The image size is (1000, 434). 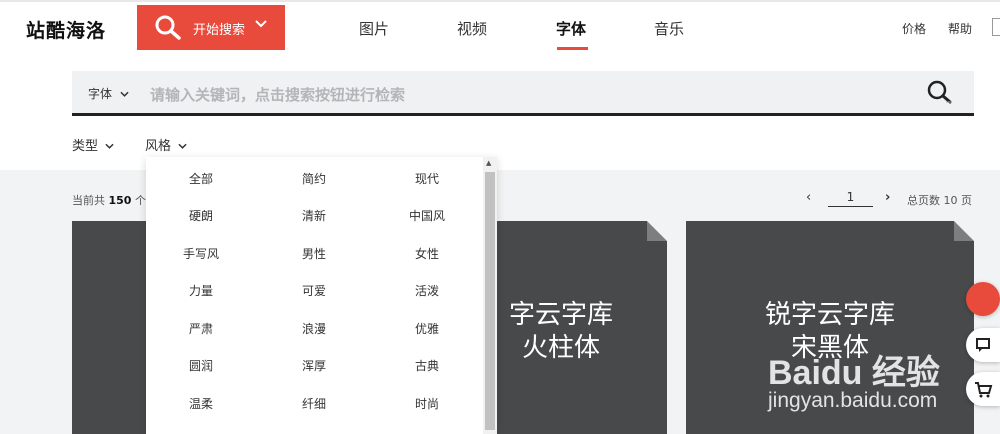 I want to click on style-option: 圆润, so click(x=201, y=365).